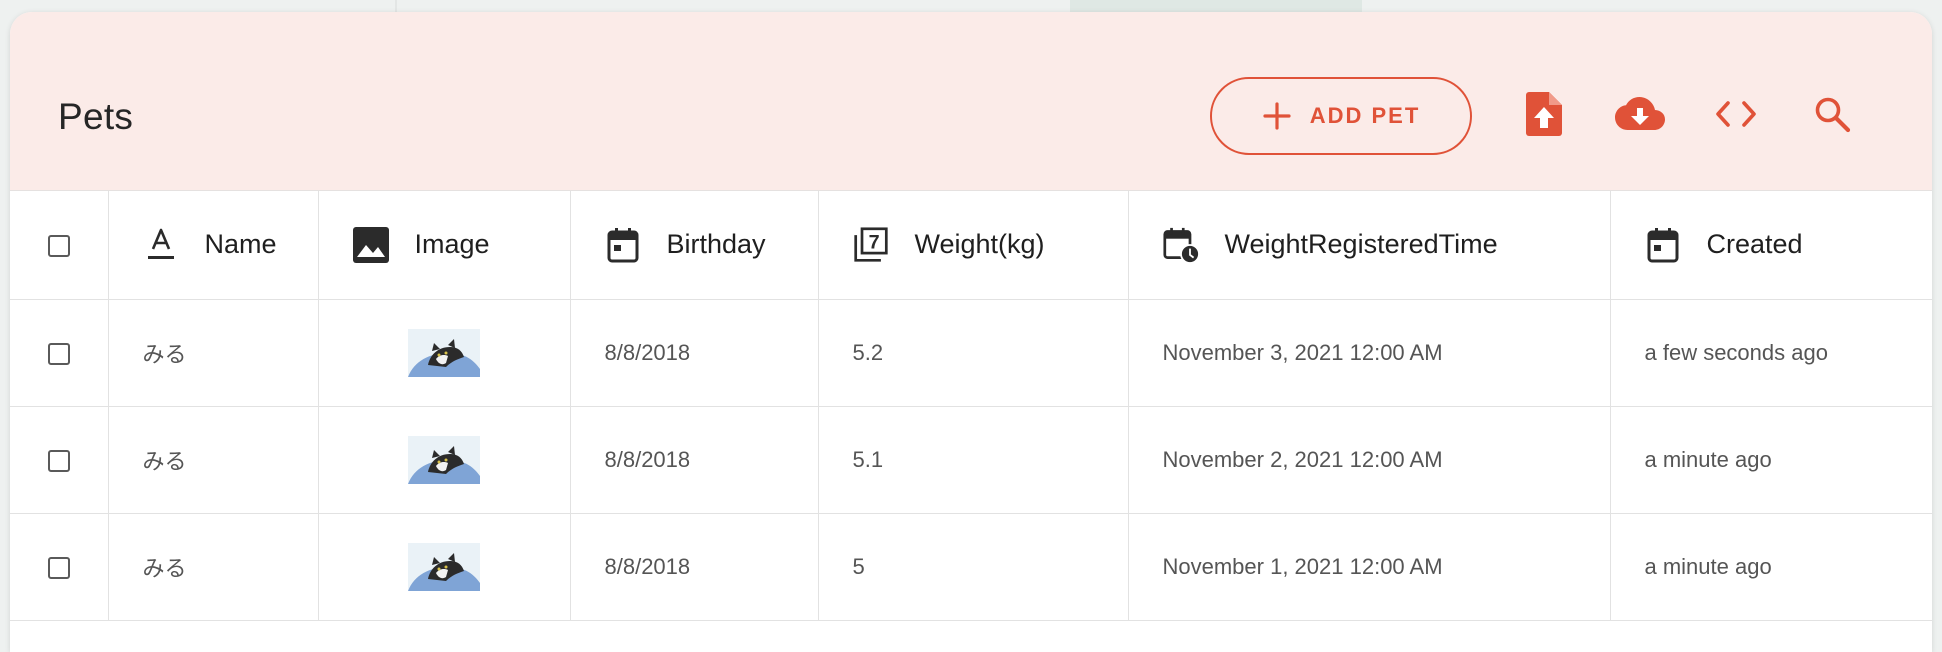 The height and width of the screenshot is (652, 1942). Describe the element at coordinates (1365, 115) in the screenshot. I see `add-pet-label: ADD PET` at that location.